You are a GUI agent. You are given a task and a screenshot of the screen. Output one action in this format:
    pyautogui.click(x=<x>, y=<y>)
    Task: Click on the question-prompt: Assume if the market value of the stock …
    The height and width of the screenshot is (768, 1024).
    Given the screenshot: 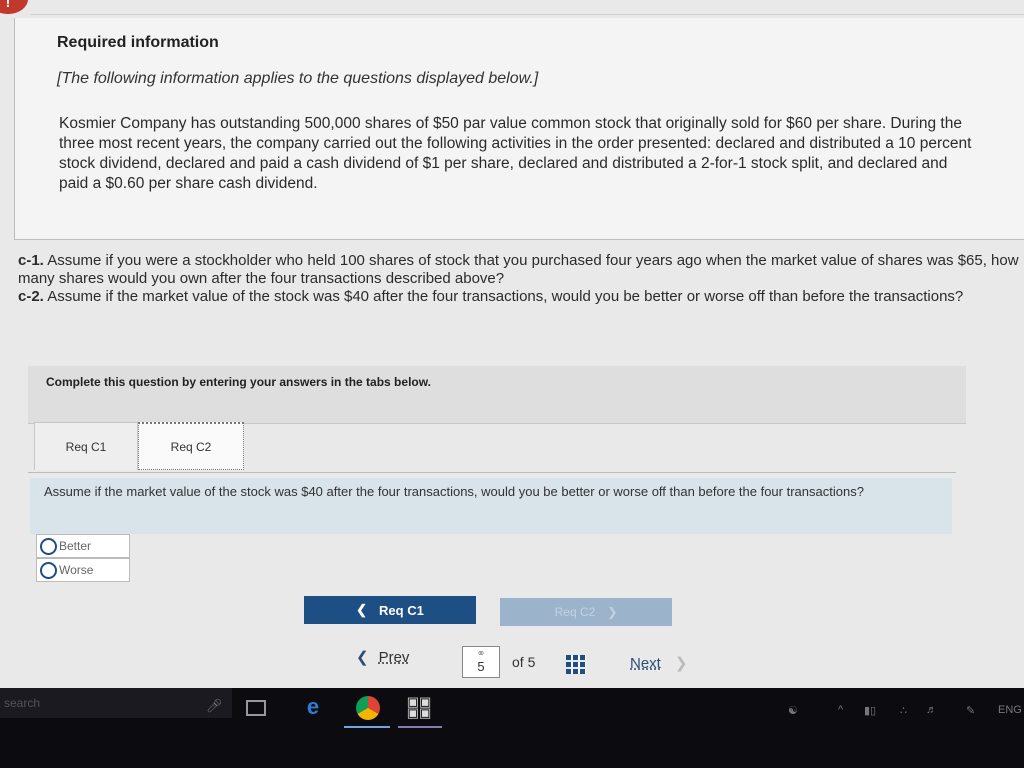 What is the action you would take?
    pyautogui.click(x=491, y=506)
    